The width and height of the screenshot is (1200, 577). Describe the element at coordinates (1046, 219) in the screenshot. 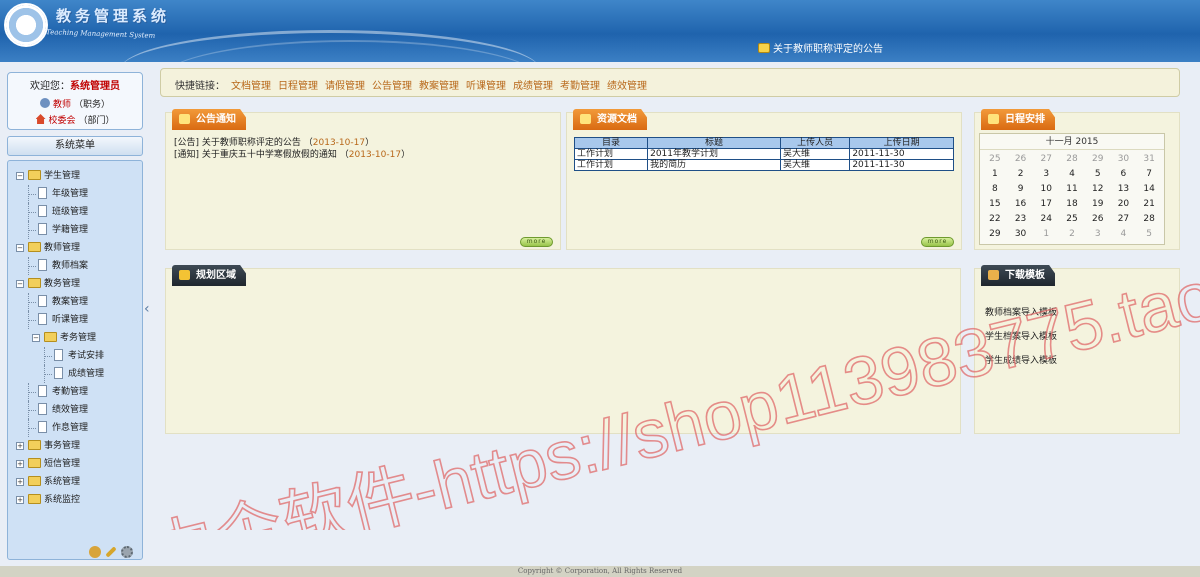

I see `calendar-day: 24` at that location.